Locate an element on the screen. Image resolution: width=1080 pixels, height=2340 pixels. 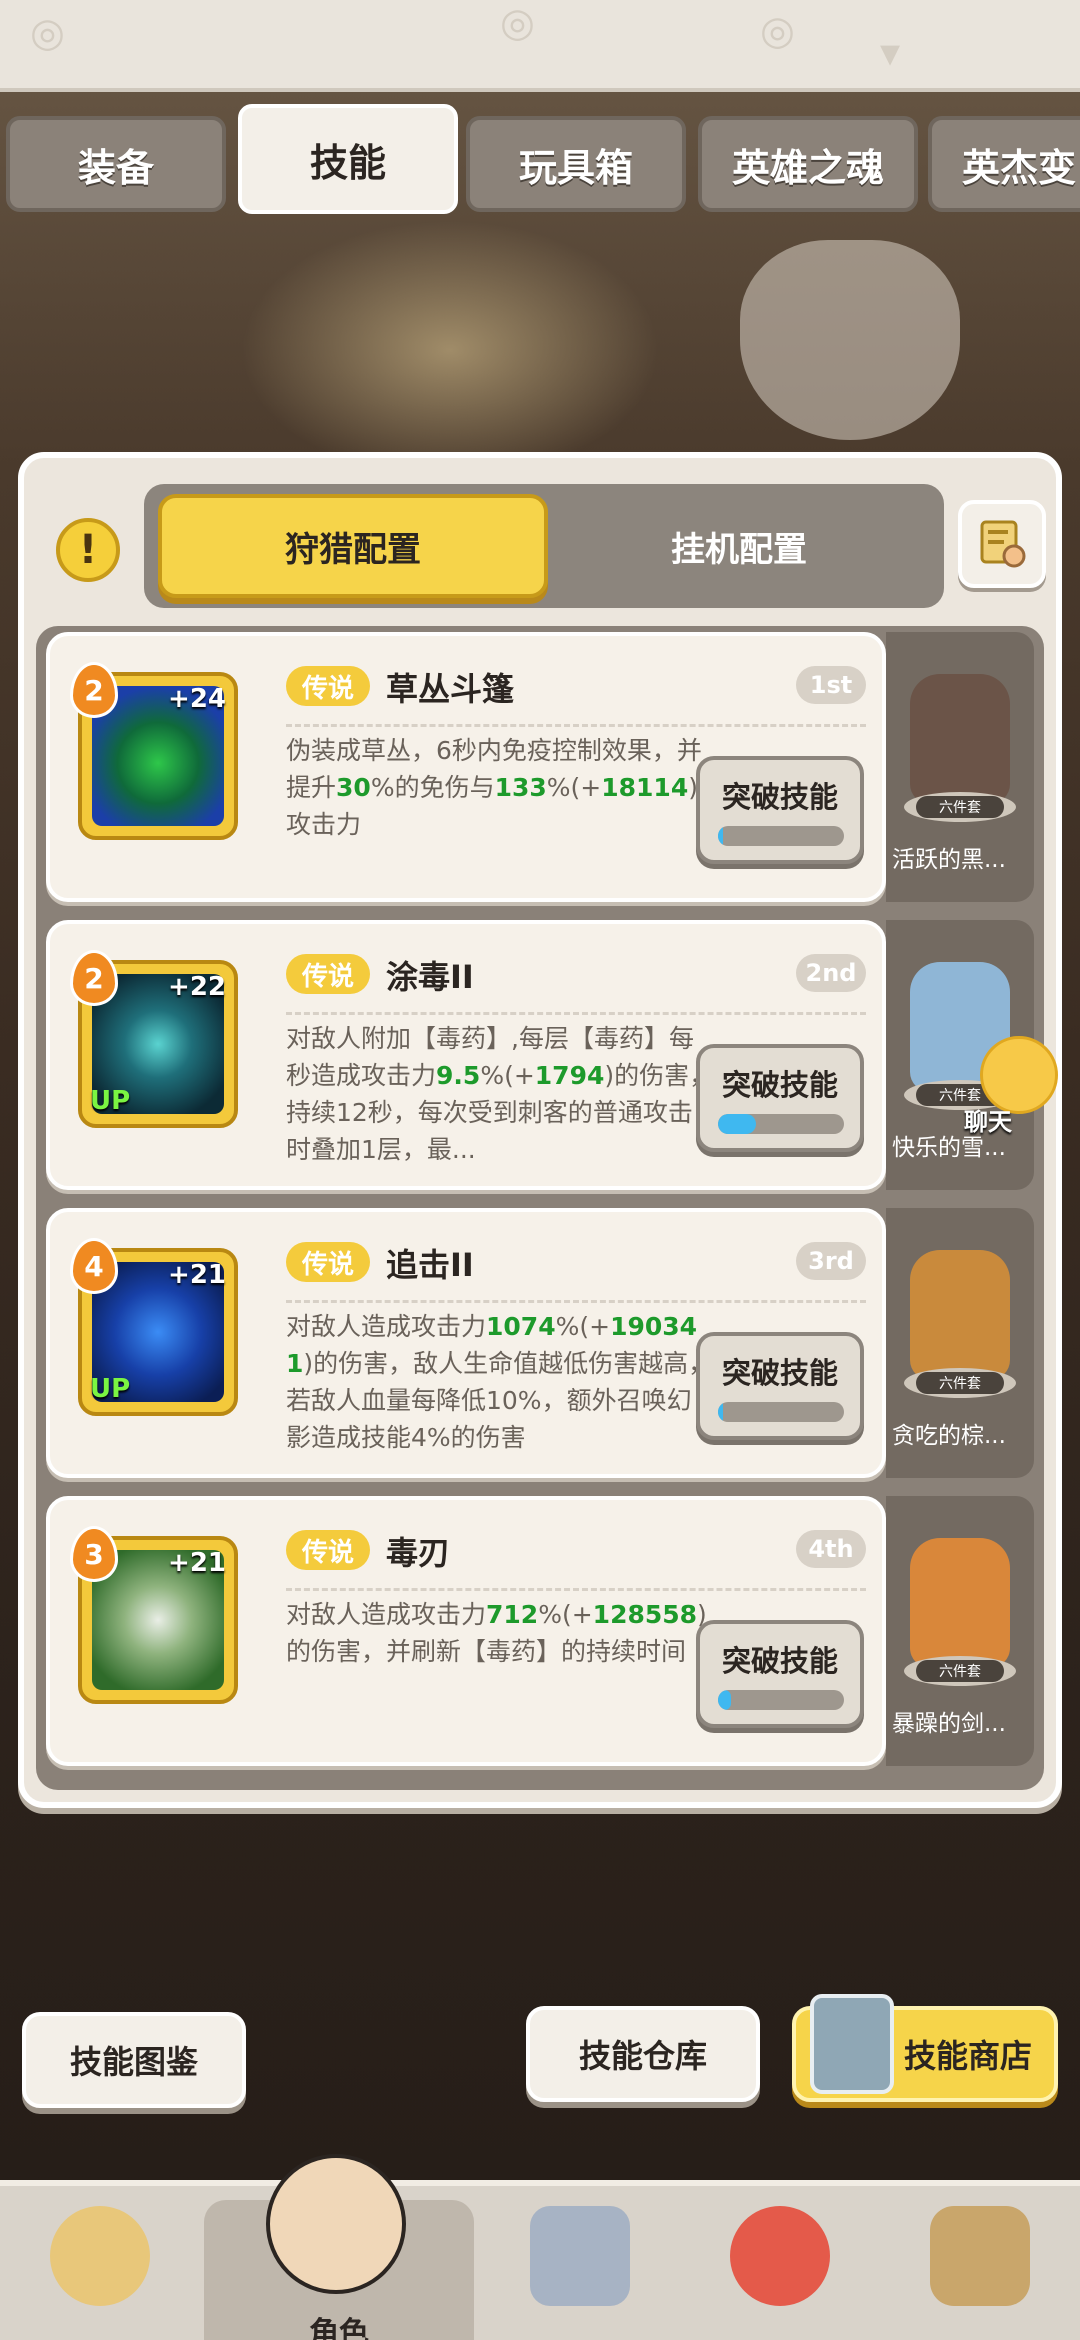
skill-name: 草丛斗篷 is located at coordinates (450, 689).